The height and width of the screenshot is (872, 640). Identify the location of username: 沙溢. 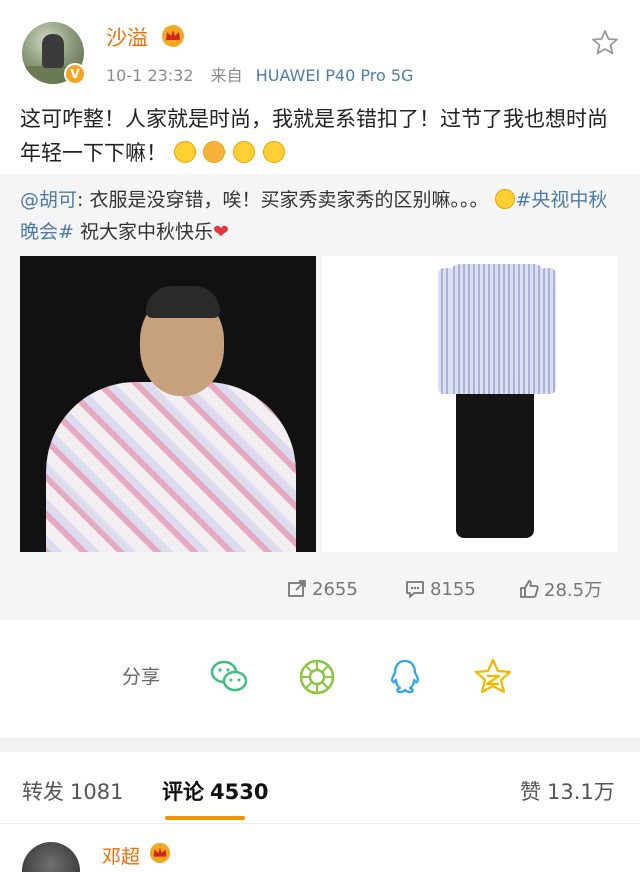
(127, 37).